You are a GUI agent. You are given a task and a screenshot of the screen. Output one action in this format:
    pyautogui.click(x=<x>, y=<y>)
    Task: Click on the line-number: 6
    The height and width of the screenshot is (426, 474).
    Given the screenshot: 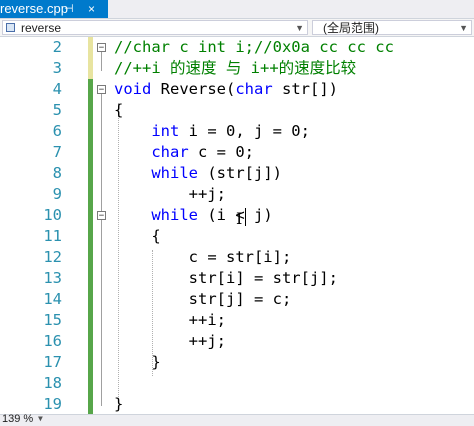 What is the action you would take?
    pyautogui.click(x=57, y=131)
    